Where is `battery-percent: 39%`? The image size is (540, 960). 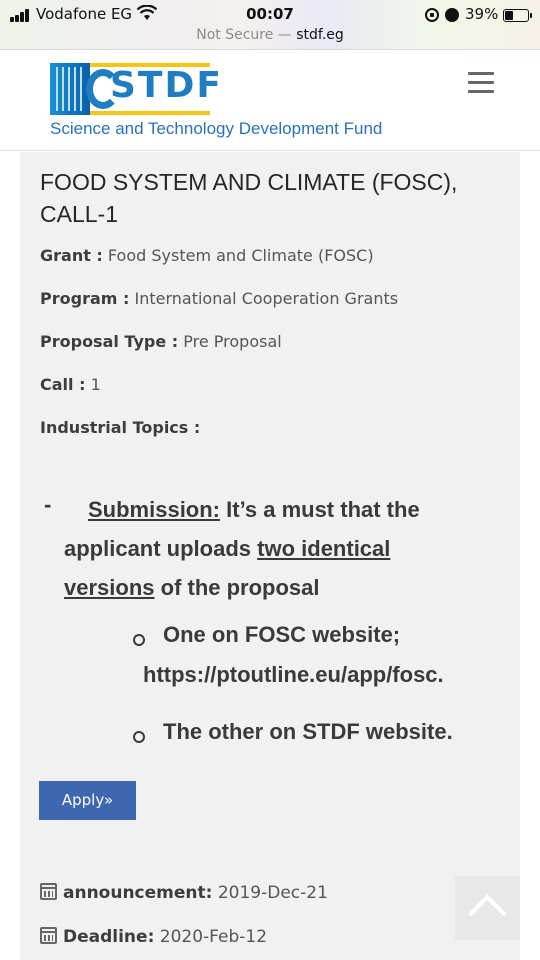 battery-percent: 39% is located at coordinates (482, 14).